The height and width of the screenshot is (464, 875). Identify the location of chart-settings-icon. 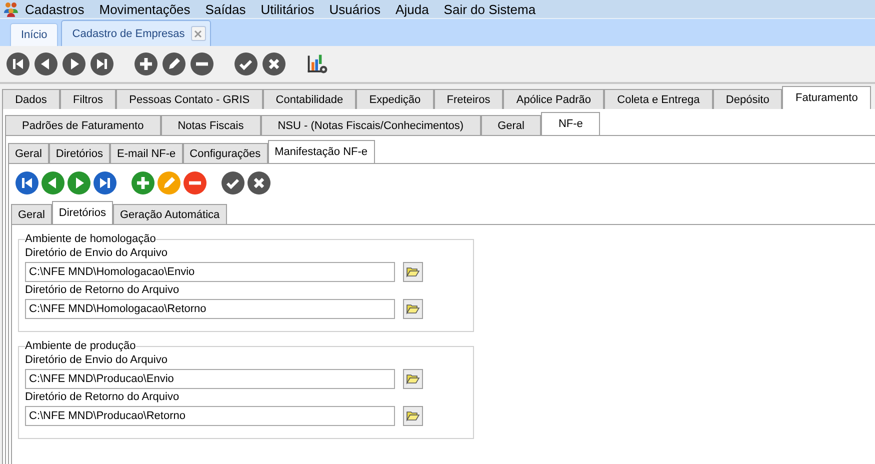
(318, 64).